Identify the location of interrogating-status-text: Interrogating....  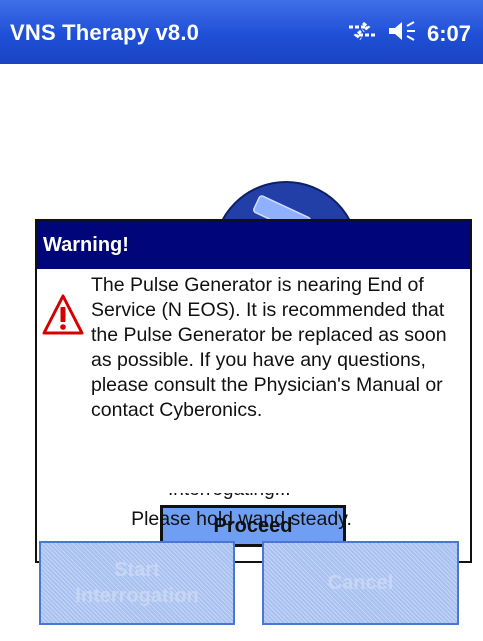
(229, 497).